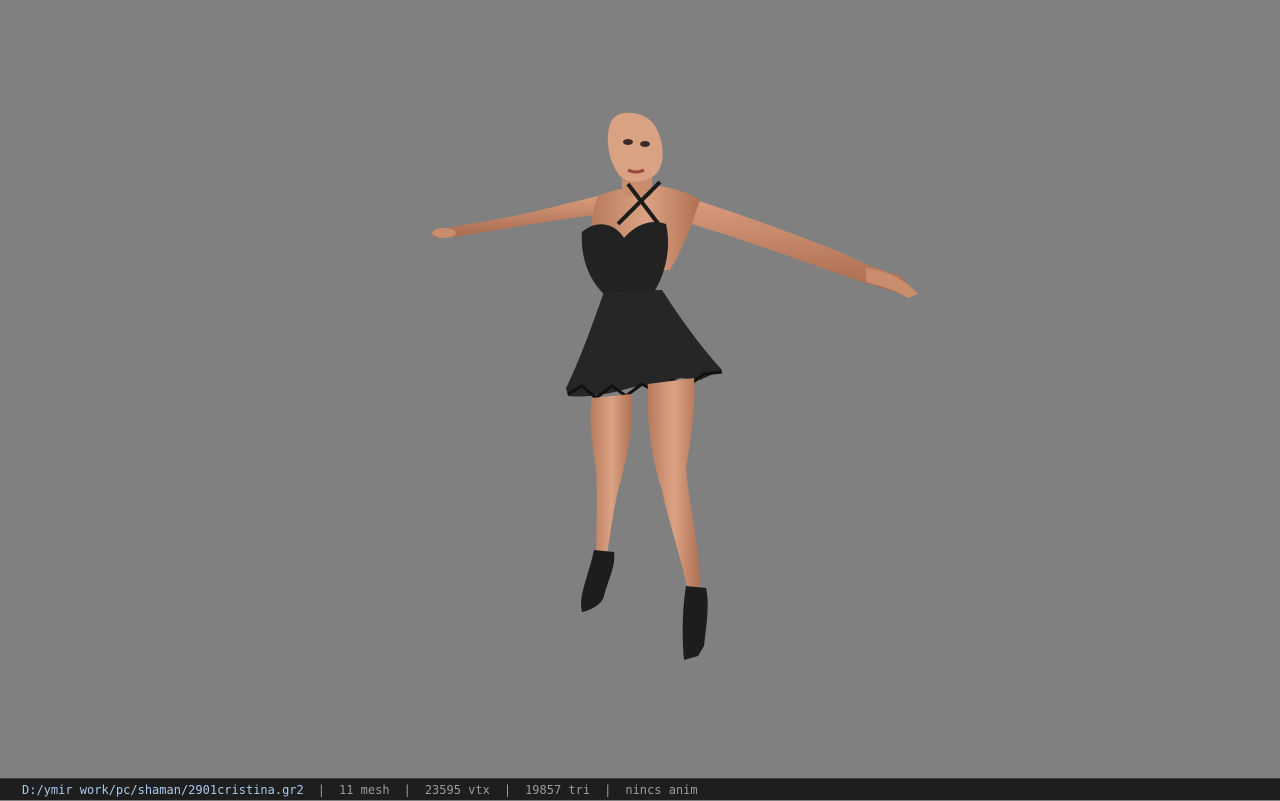  What do you see at coordinates (457, 790) in the screenshot?
I see `vertex-count: 23595 vtx` at bounding box center [457, 790].